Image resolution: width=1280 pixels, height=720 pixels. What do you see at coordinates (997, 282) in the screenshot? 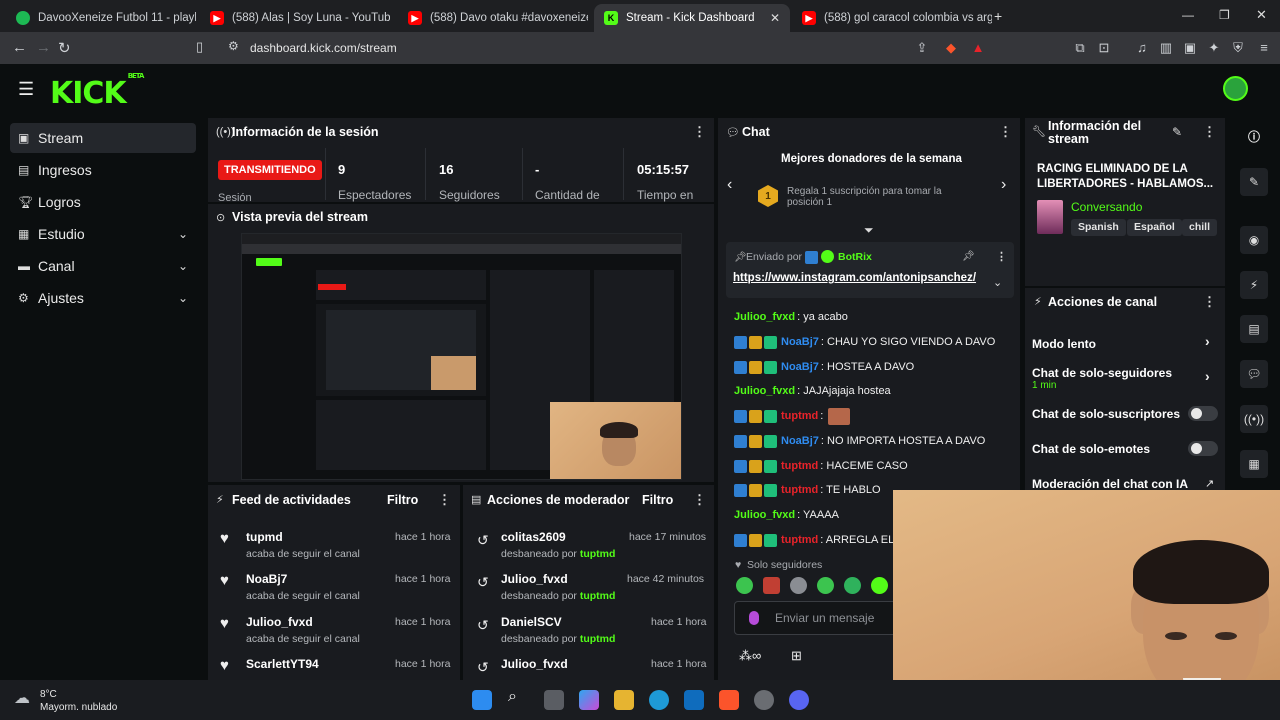
I see `chevron-down-icon: ⌄` at bounding box center [997, 282].